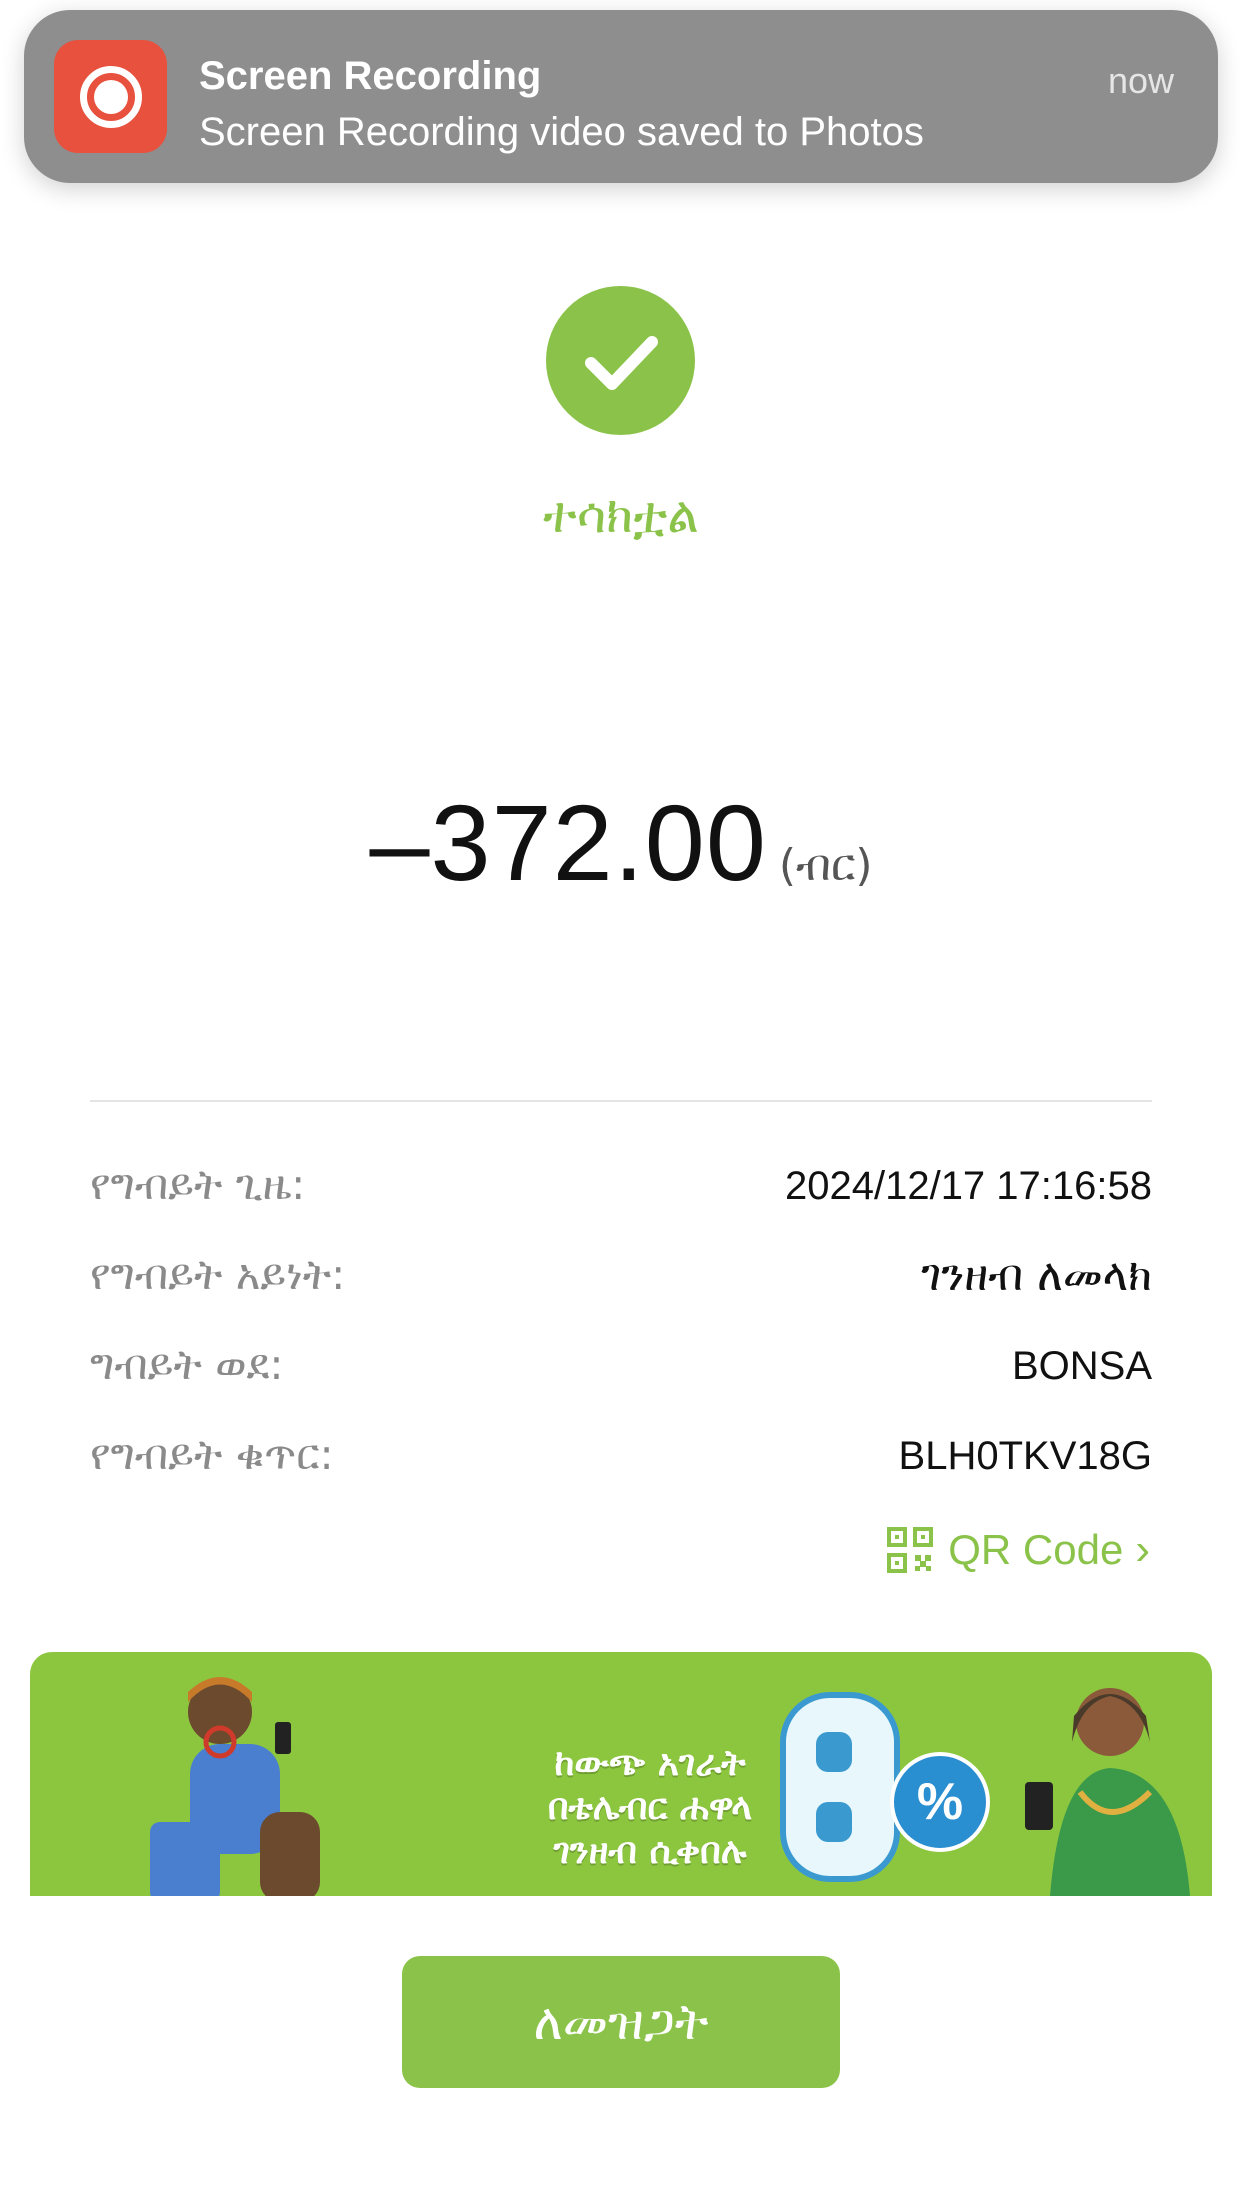  Describe the element at coordinates (235, 1786) in the screenshot. I see `person-illustration-left` at that location.